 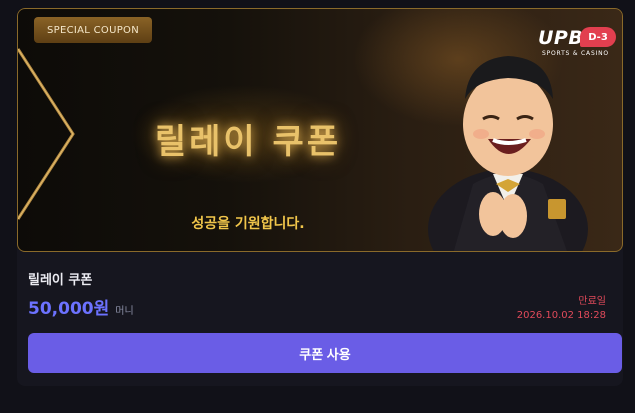 What do you see at coordinates (592, 301) in the screenshot?
I see `expiry-label: 만료일` at bounding box center [592, 301].